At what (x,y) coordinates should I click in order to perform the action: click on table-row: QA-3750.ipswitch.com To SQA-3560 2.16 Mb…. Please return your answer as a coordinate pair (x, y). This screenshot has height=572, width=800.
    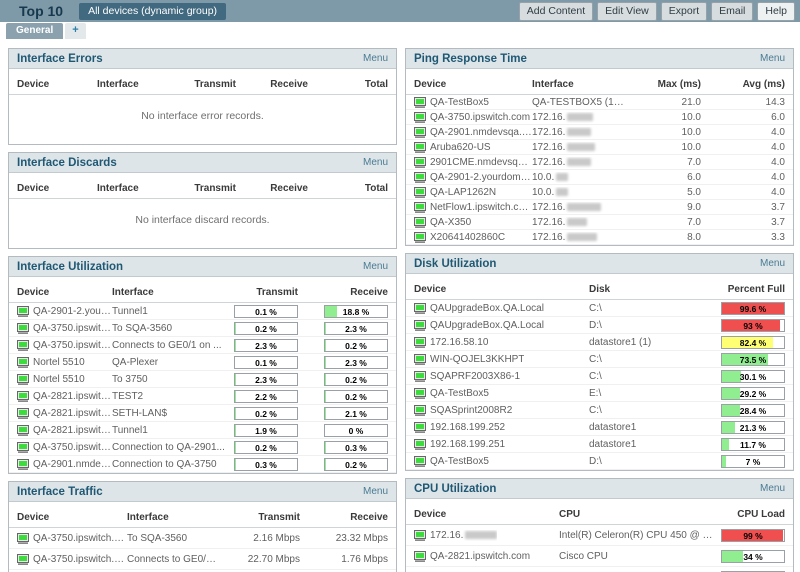
    Looking at the image, I should click on (202, 538).